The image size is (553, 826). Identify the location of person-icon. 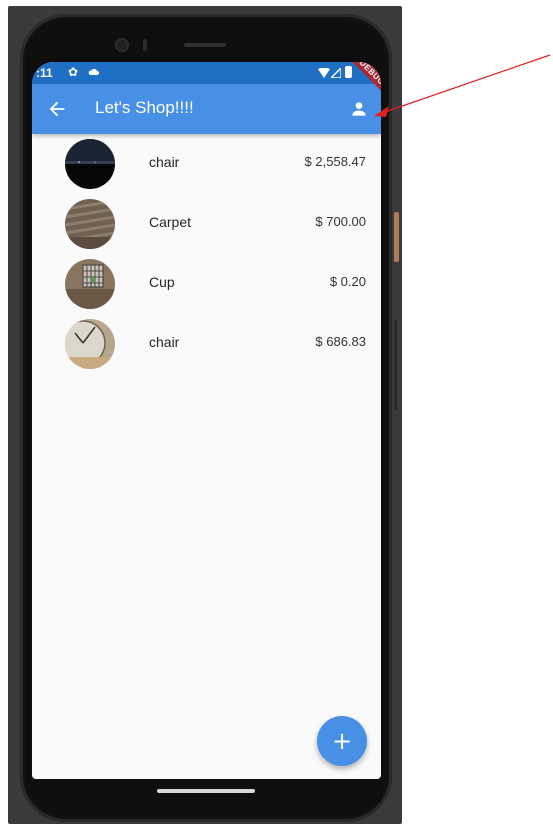
(359, 109).